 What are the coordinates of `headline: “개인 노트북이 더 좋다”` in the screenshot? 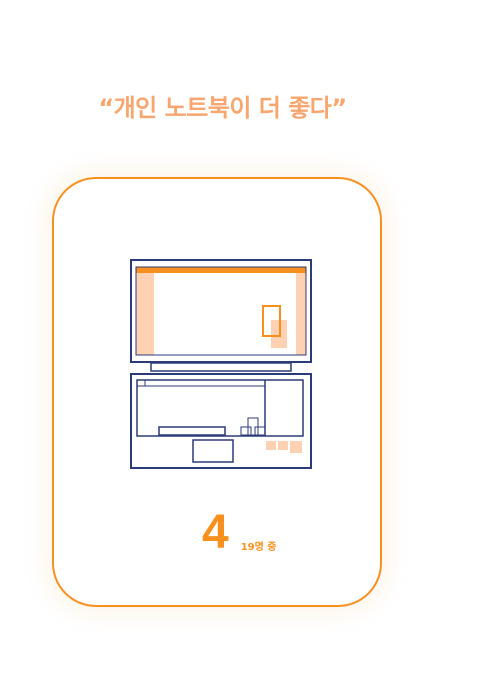 It's located at (222, 108).